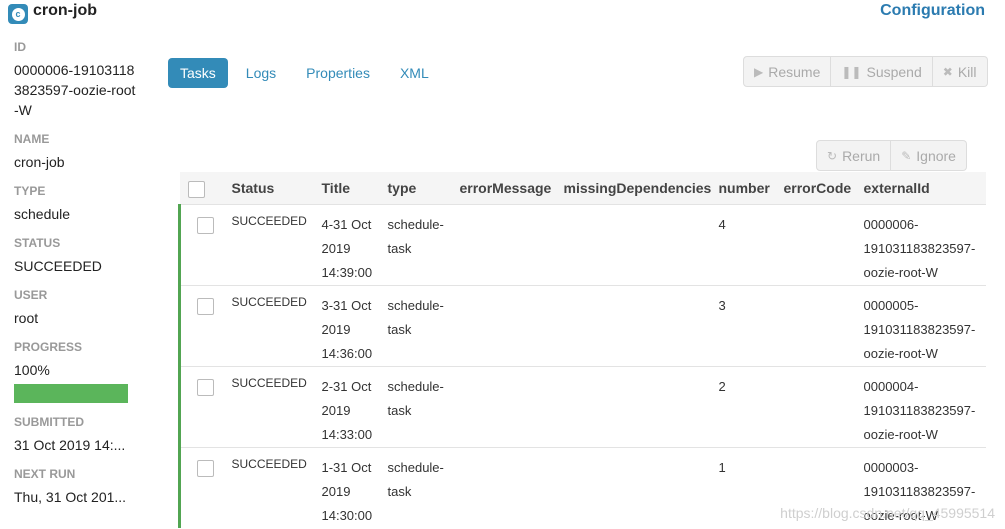  What do you see at coordinates (75, 90) in the screenshot?
I see `id-value: 0000006-191031183823597-oozie-root-W` at bounding box center [75, 90].